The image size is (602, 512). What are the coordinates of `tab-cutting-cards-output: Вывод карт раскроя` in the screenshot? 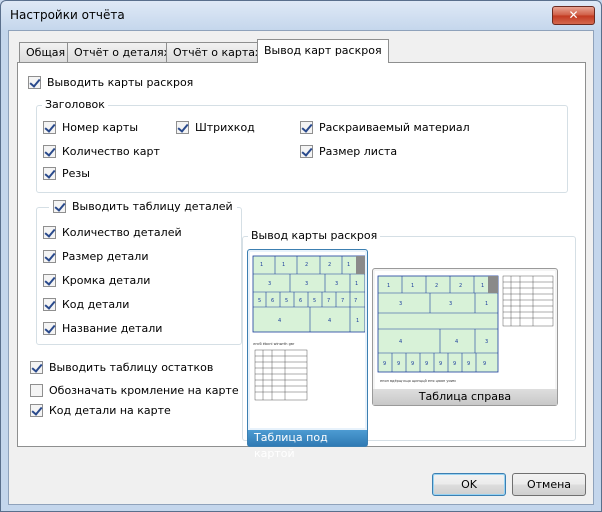 It's located at (323, 51).